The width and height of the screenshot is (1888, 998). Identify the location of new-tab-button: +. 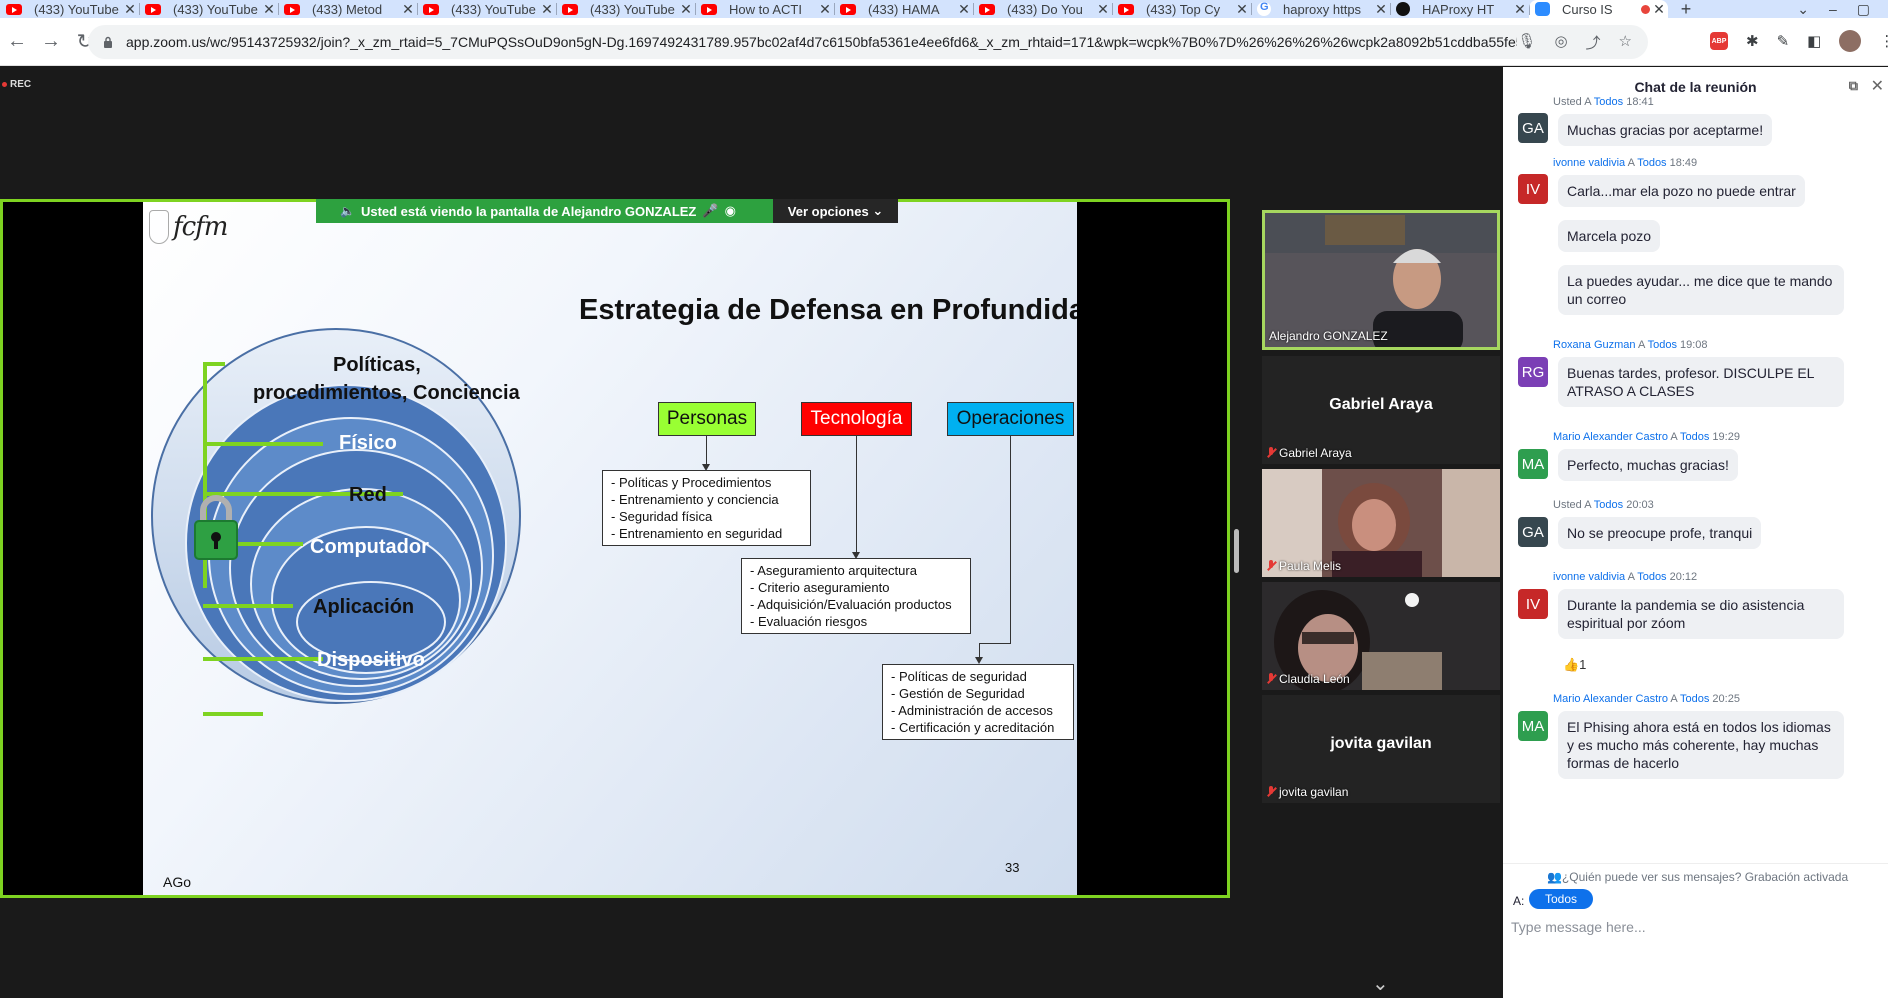
(1686, 10).